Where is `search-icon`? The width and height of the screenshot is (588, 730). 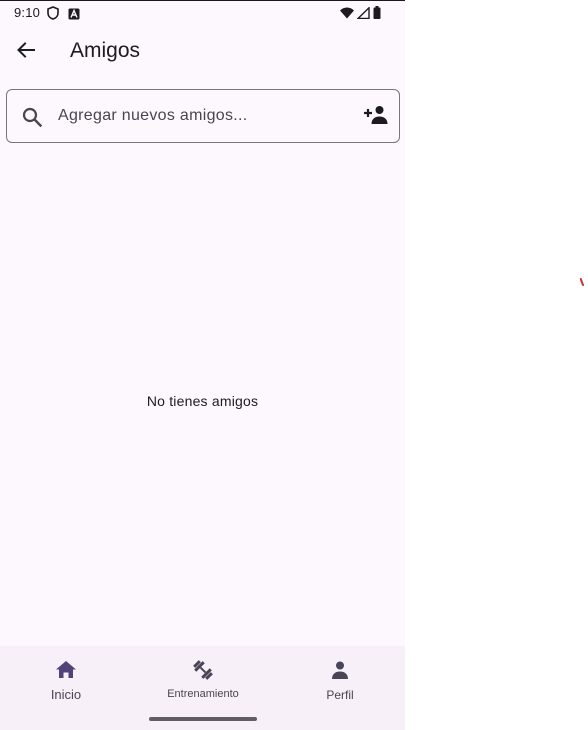 search-icon is located at coordinates (32, 117).